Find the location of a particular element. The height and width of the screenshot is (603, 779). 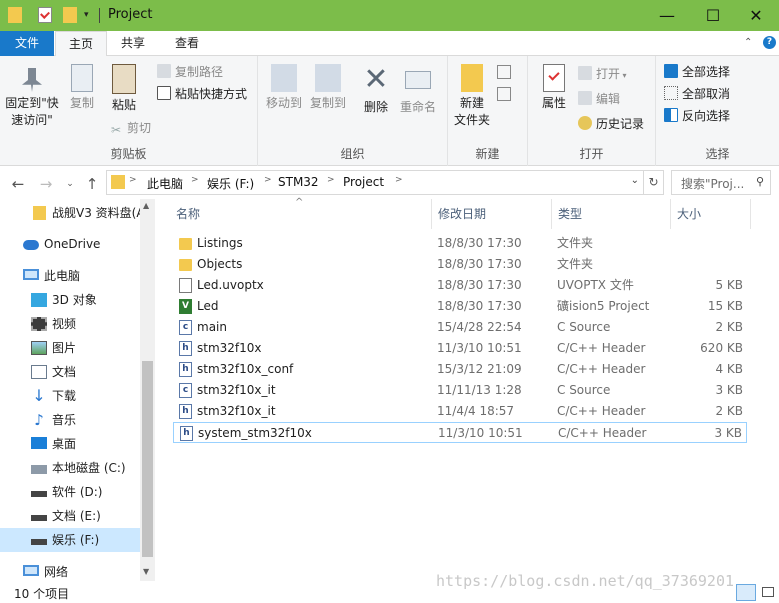

nav-item-drive-d: 软件 (D:) is located at coordinates (70, 492).